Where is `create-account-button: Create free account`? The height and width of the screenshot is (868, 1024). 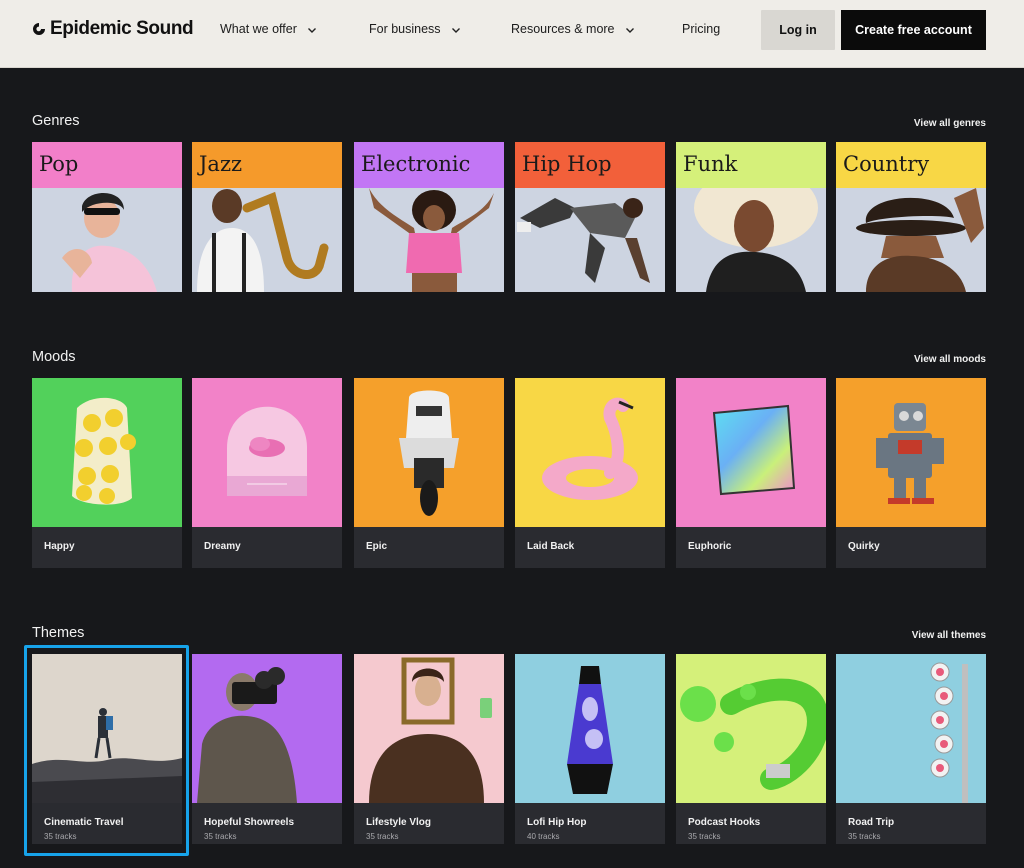
create-account-button: Create free account is located at coordinates (913, 30).